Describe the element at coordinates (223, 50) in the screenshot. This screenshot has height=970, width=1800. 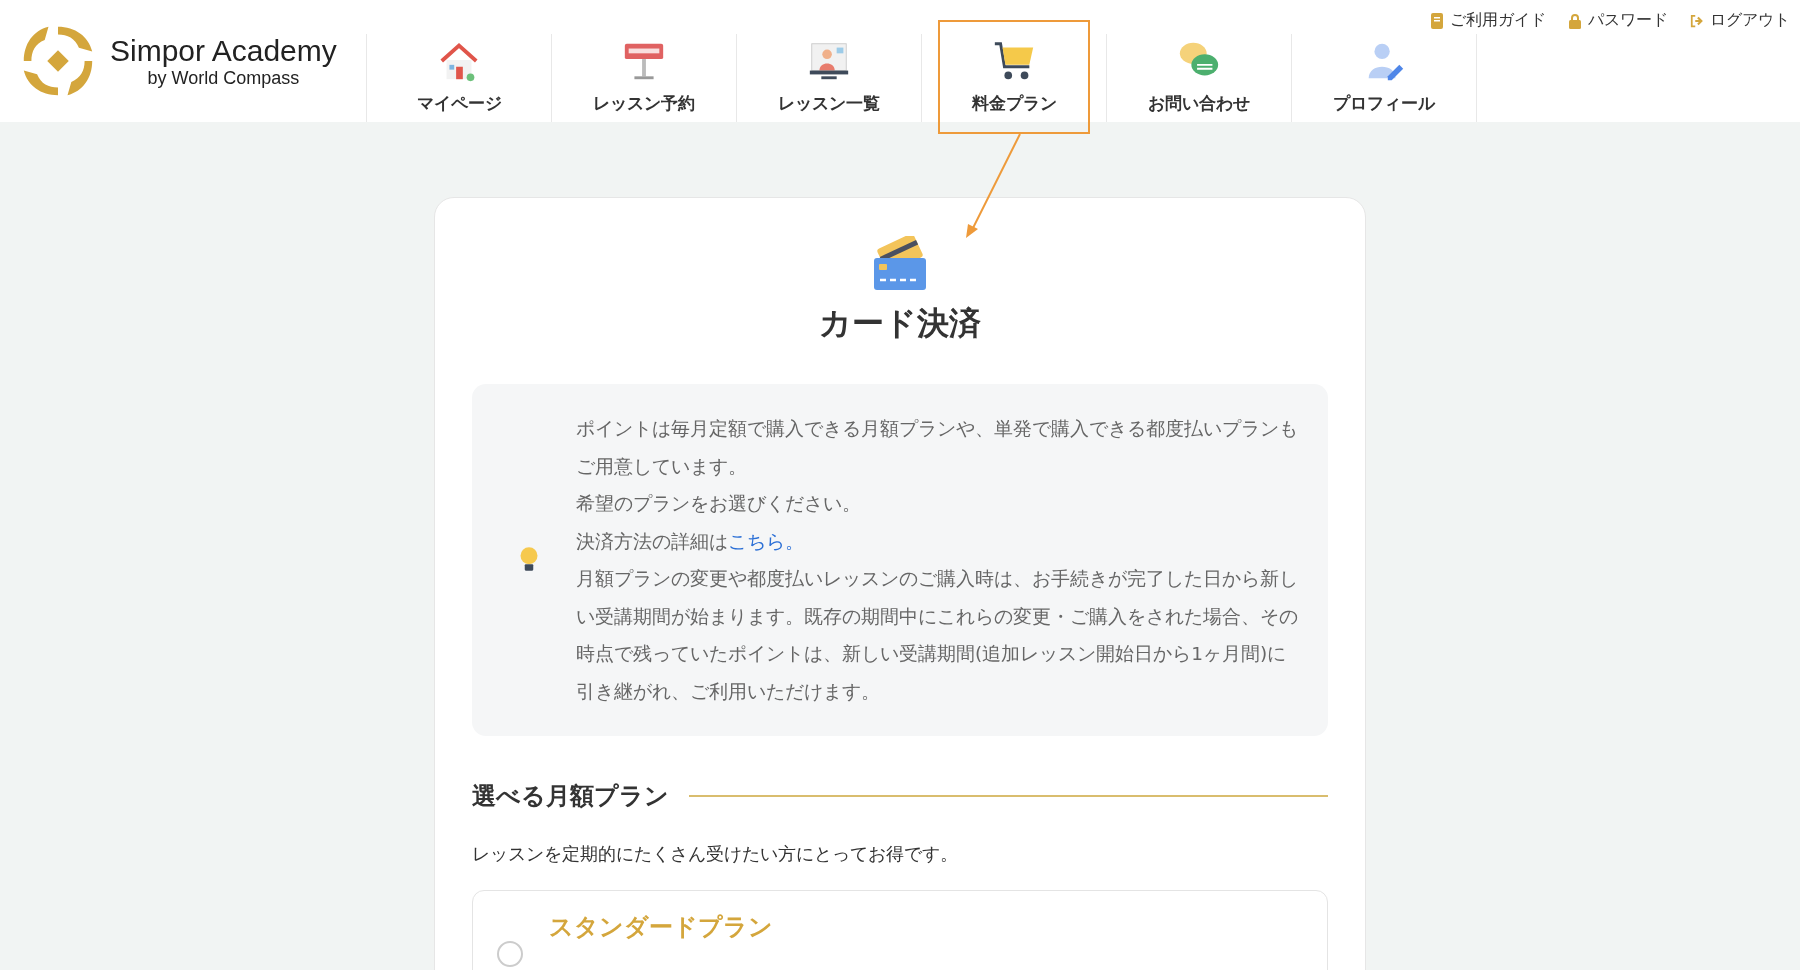
I see `logo-name: Simpor Academy` at that location.